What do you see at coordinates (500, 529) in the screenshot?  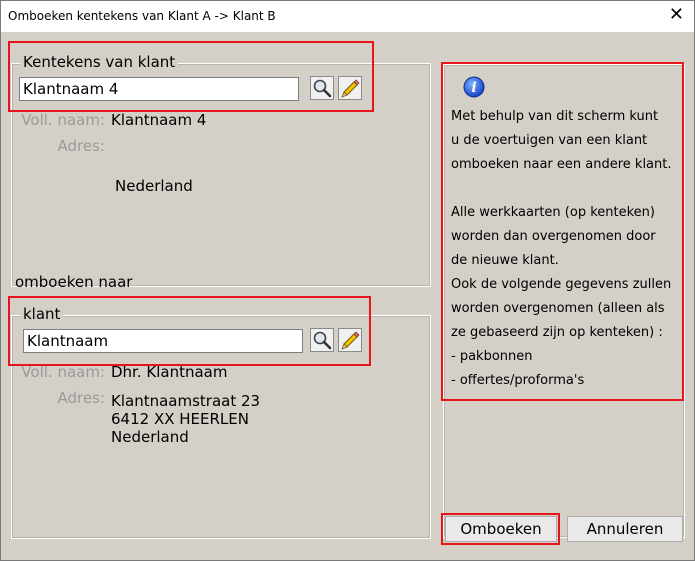 I see `omboeken-highlight-box` at bounding box center [500, 529].